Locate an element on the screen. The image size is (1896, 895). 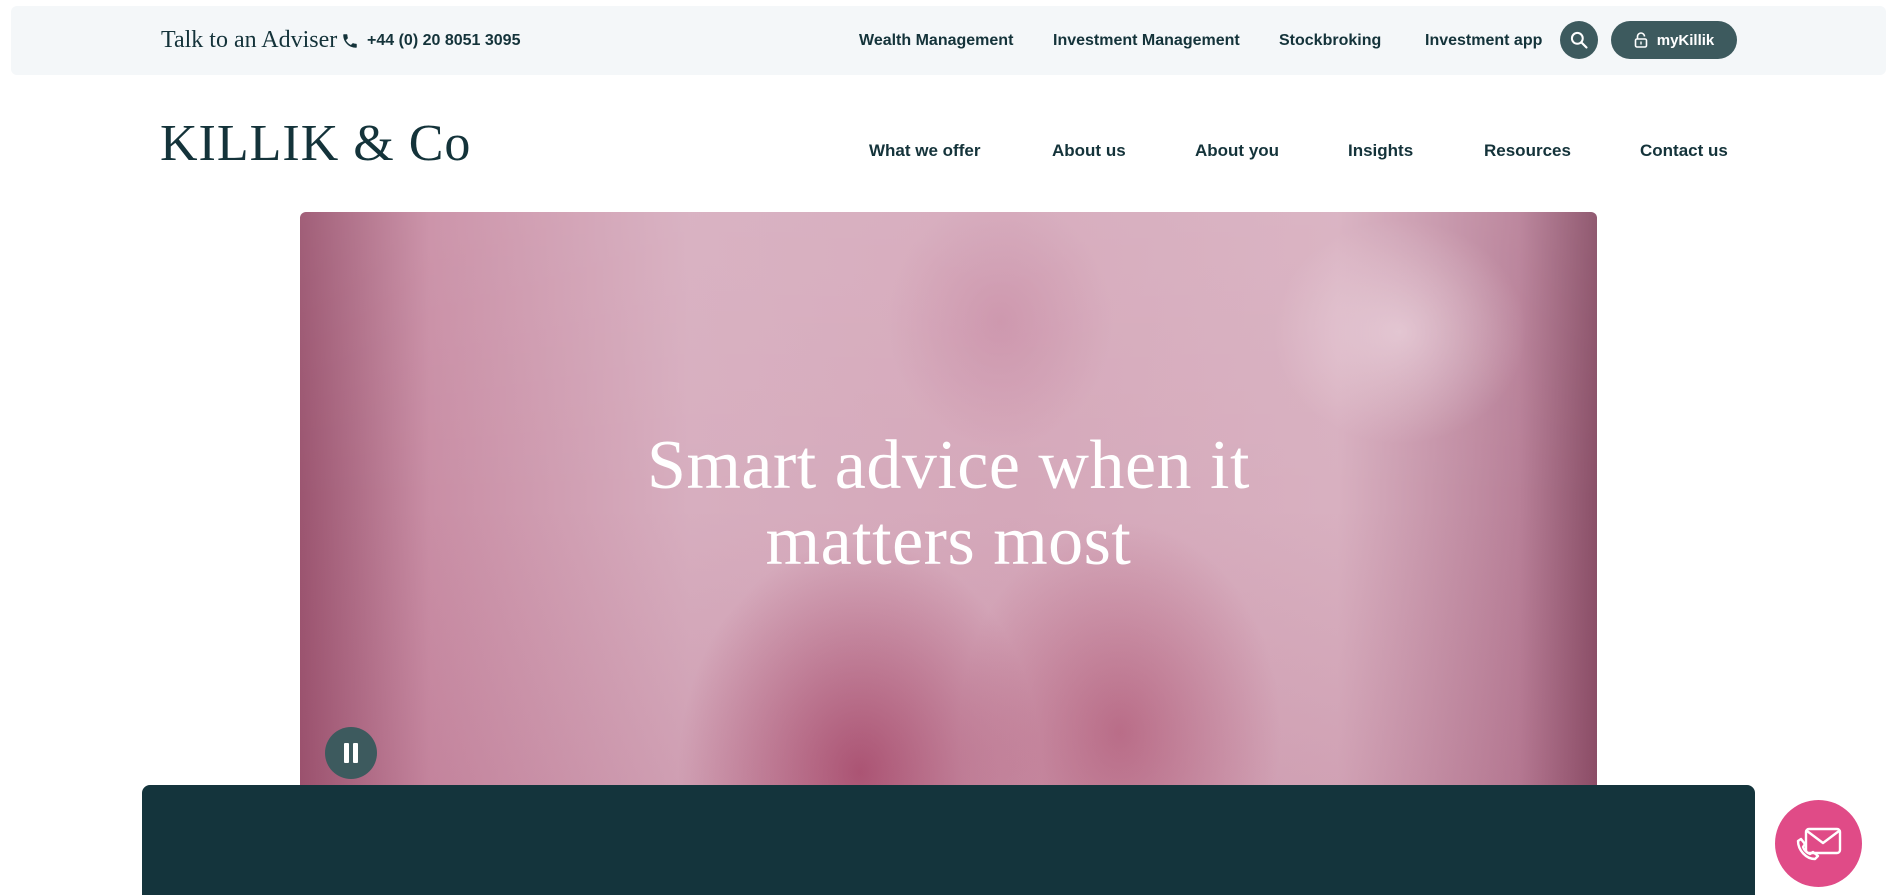
phone-number: +44 (0) 20 8051 3095 is located at coordinates (444, 40).